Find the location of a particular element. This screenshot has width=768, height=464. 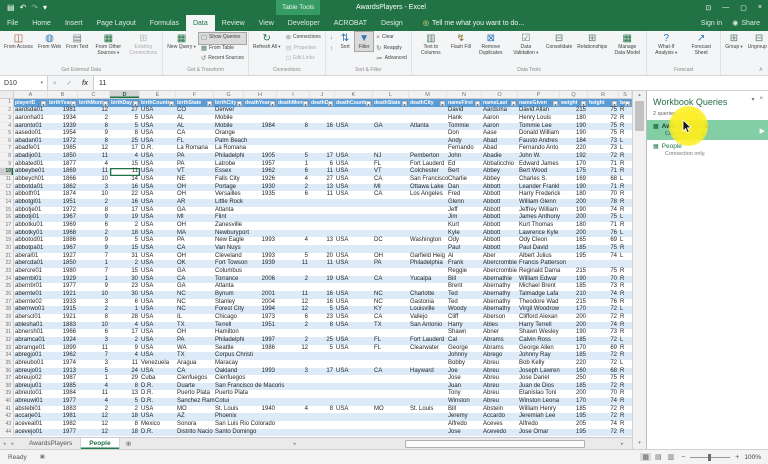

cell-R25: 73 is located at coordinates (603, 287).